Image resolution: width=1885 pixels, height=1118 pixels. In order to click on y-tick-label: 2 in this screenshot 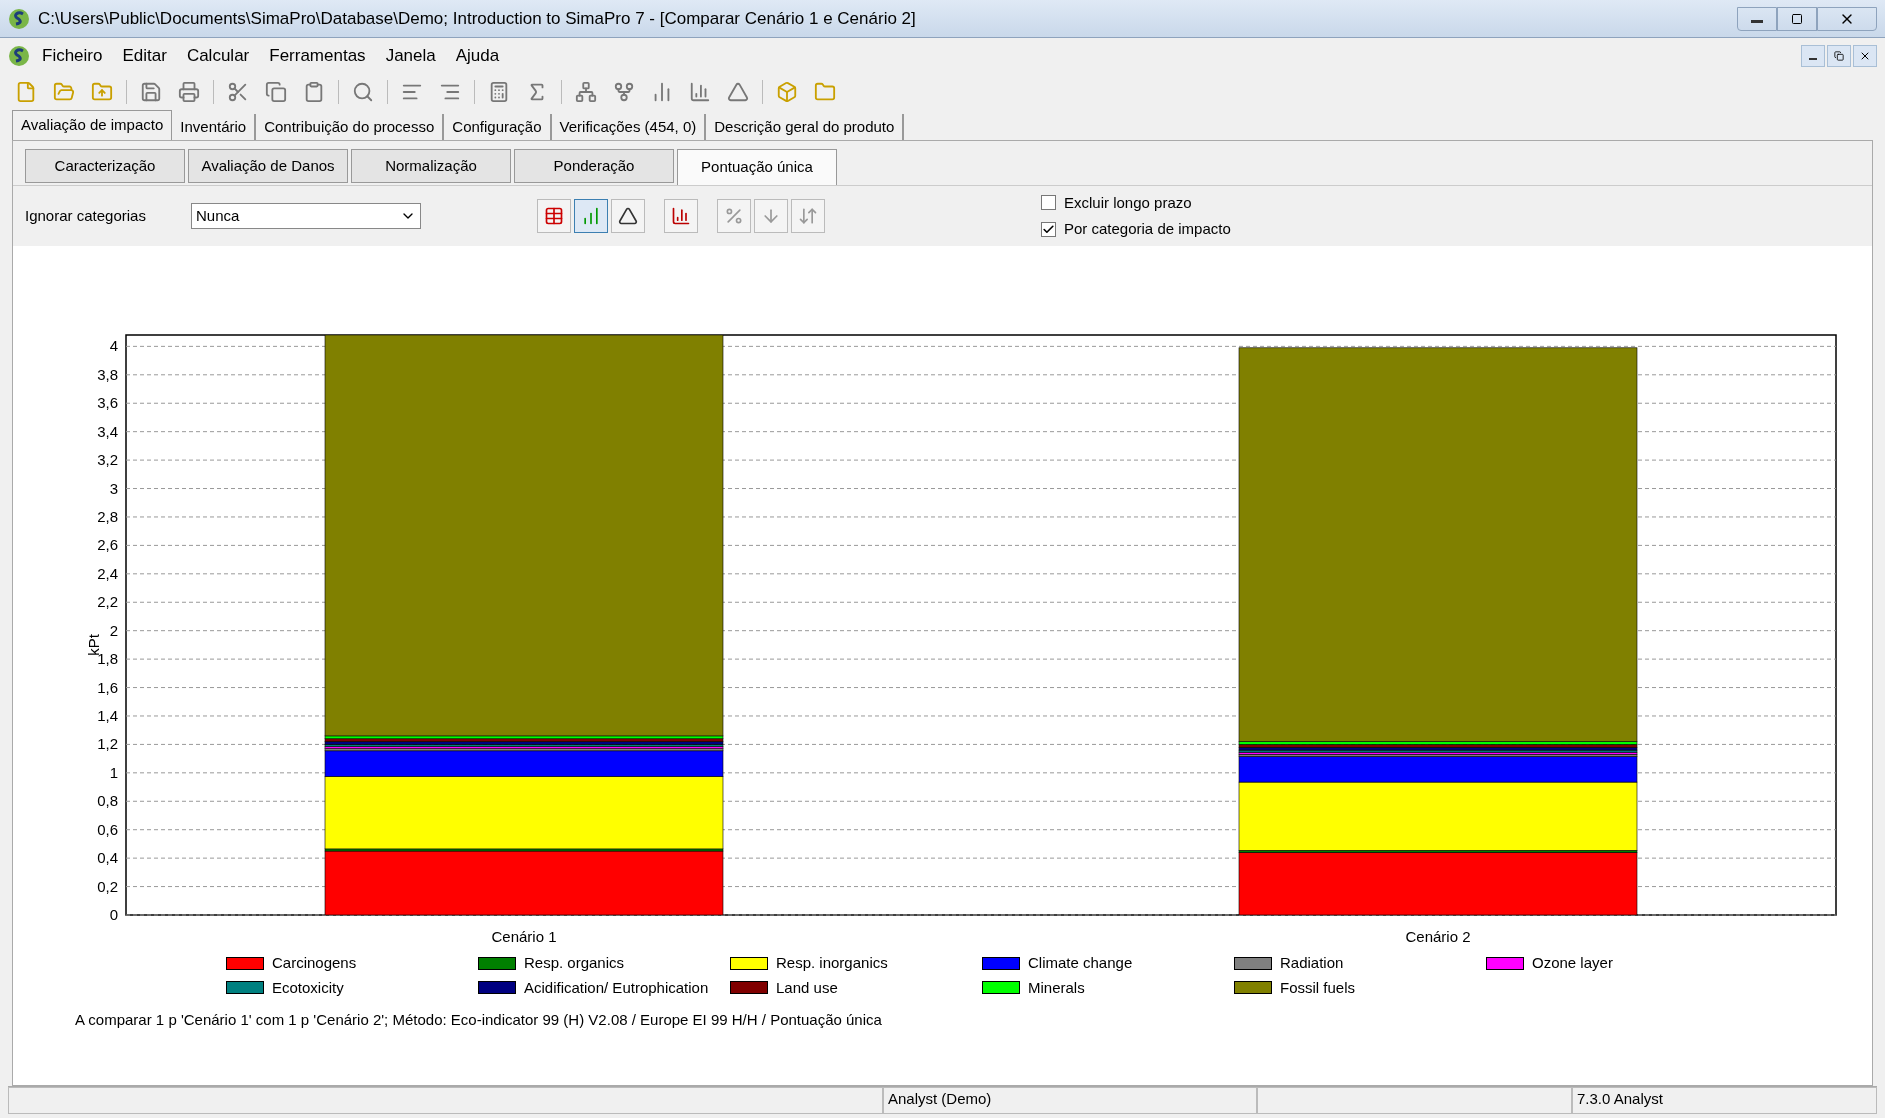, I will do `click(113, 630)`.